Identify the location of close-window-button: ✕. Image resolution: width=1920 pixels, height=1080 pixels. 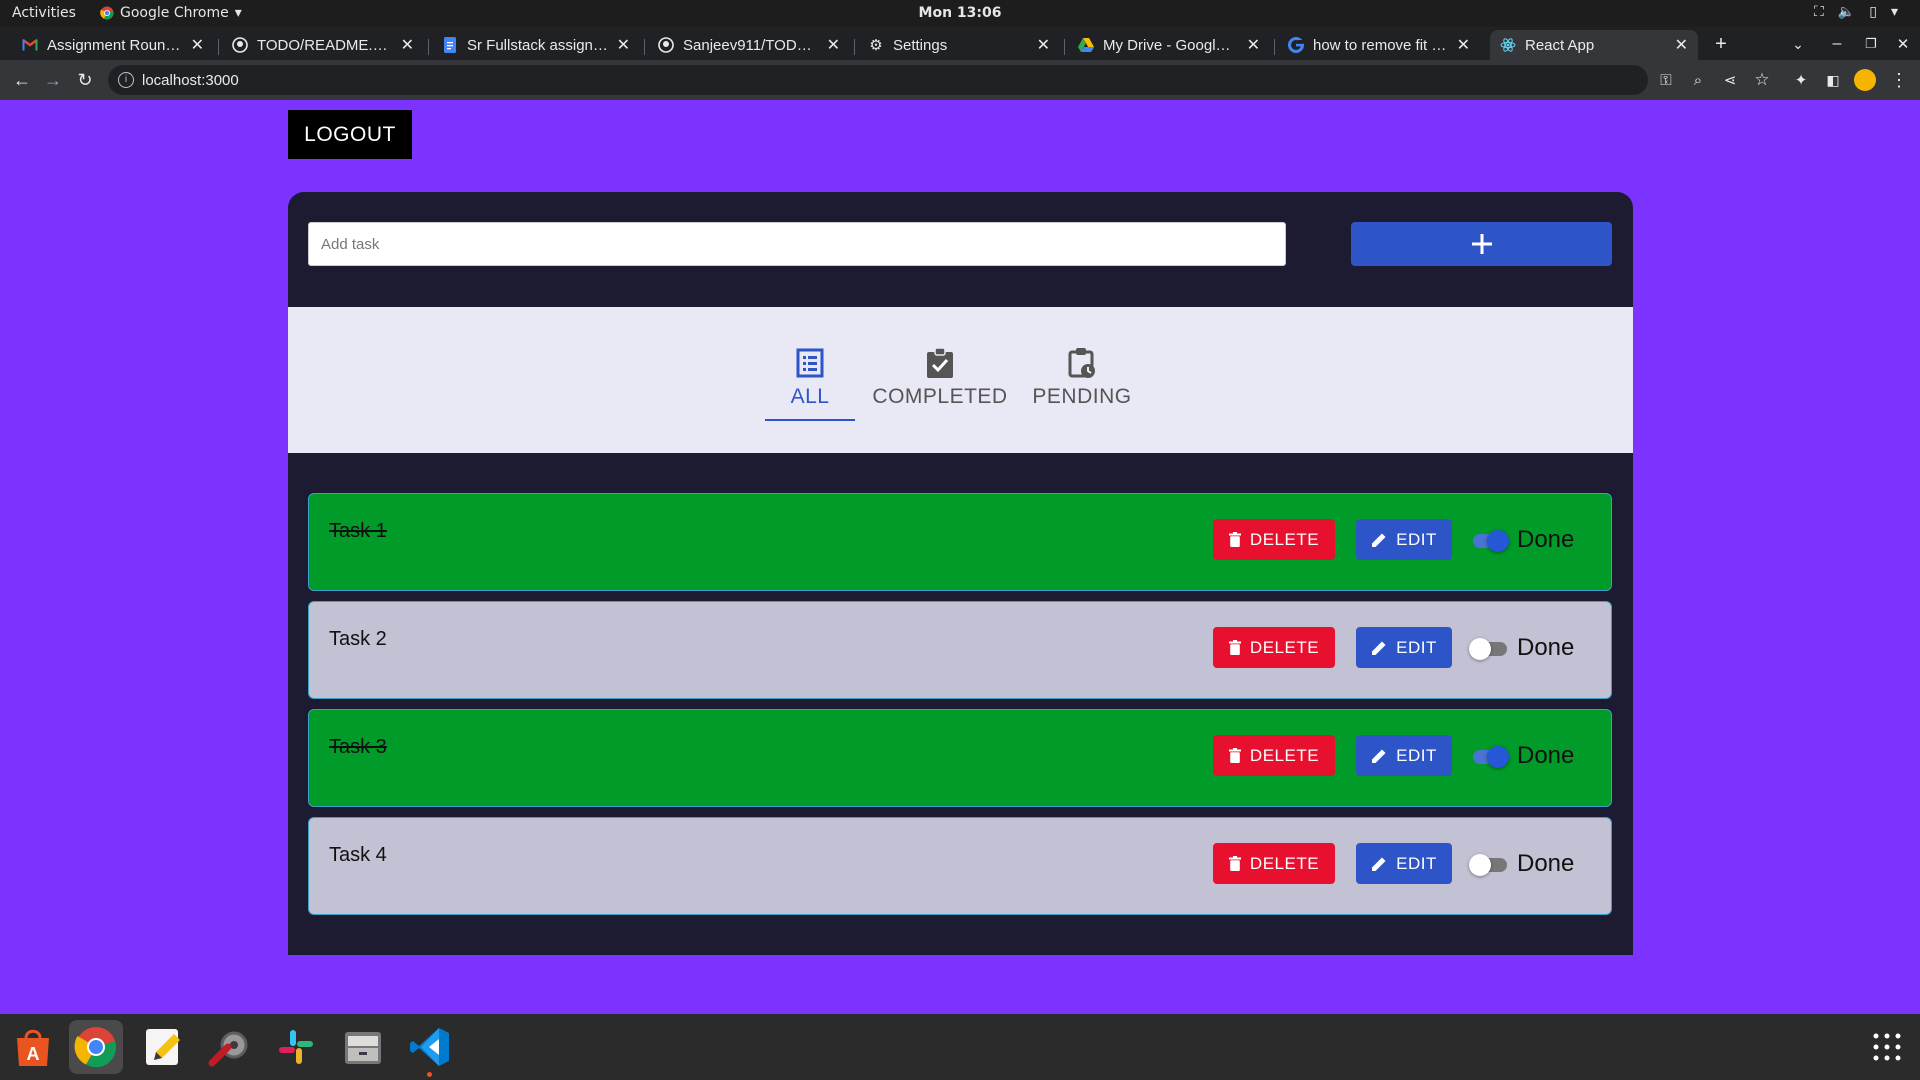
(1903, 44).